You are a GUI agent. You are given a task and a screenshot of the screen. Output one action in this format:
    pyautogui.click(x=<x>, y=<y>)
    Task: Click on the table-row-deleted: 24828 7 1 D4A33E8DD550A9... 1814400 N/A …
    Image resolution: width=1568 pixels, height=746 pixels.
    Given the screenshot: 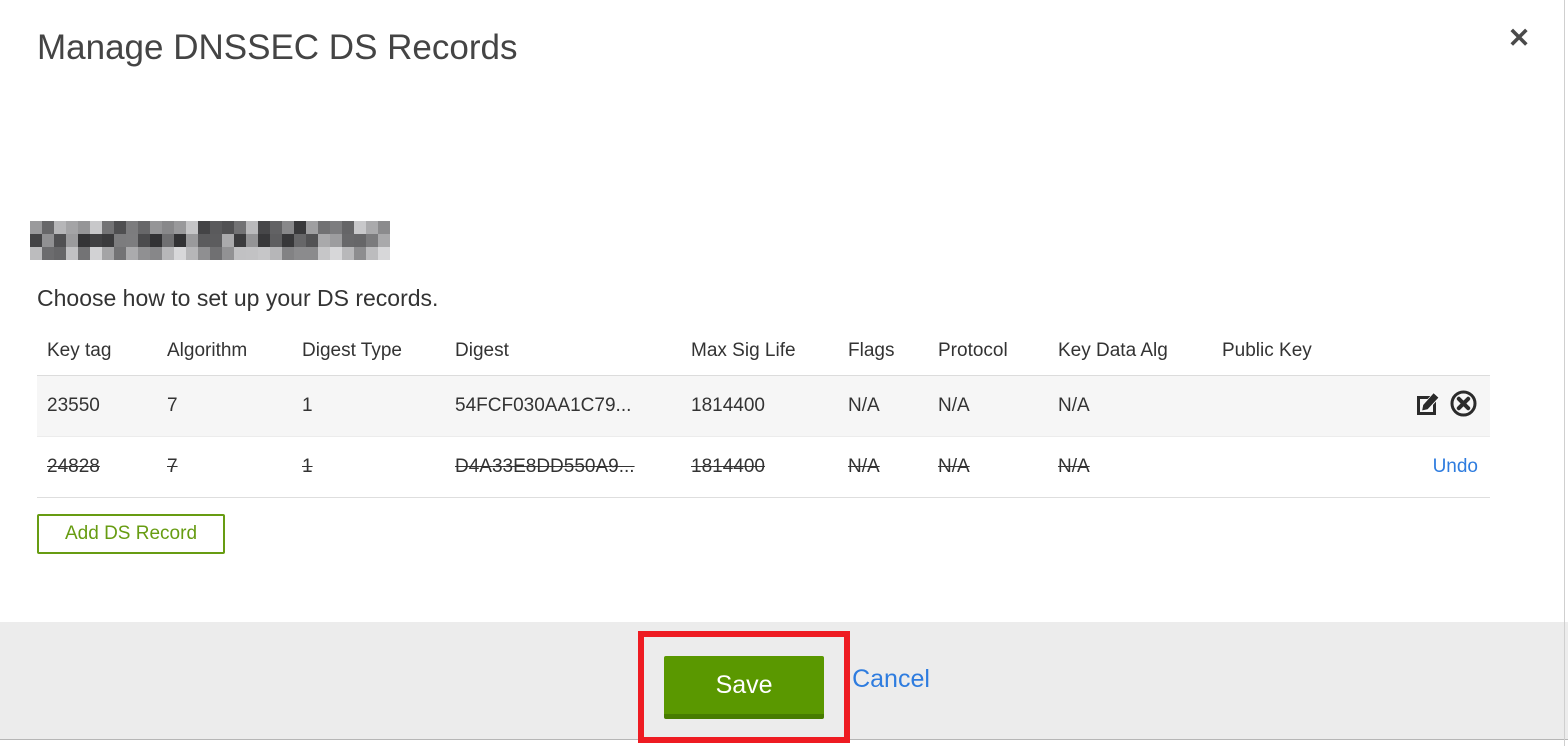 What is the action you would take?
    pyautogui.click(x=763, y=467)
    